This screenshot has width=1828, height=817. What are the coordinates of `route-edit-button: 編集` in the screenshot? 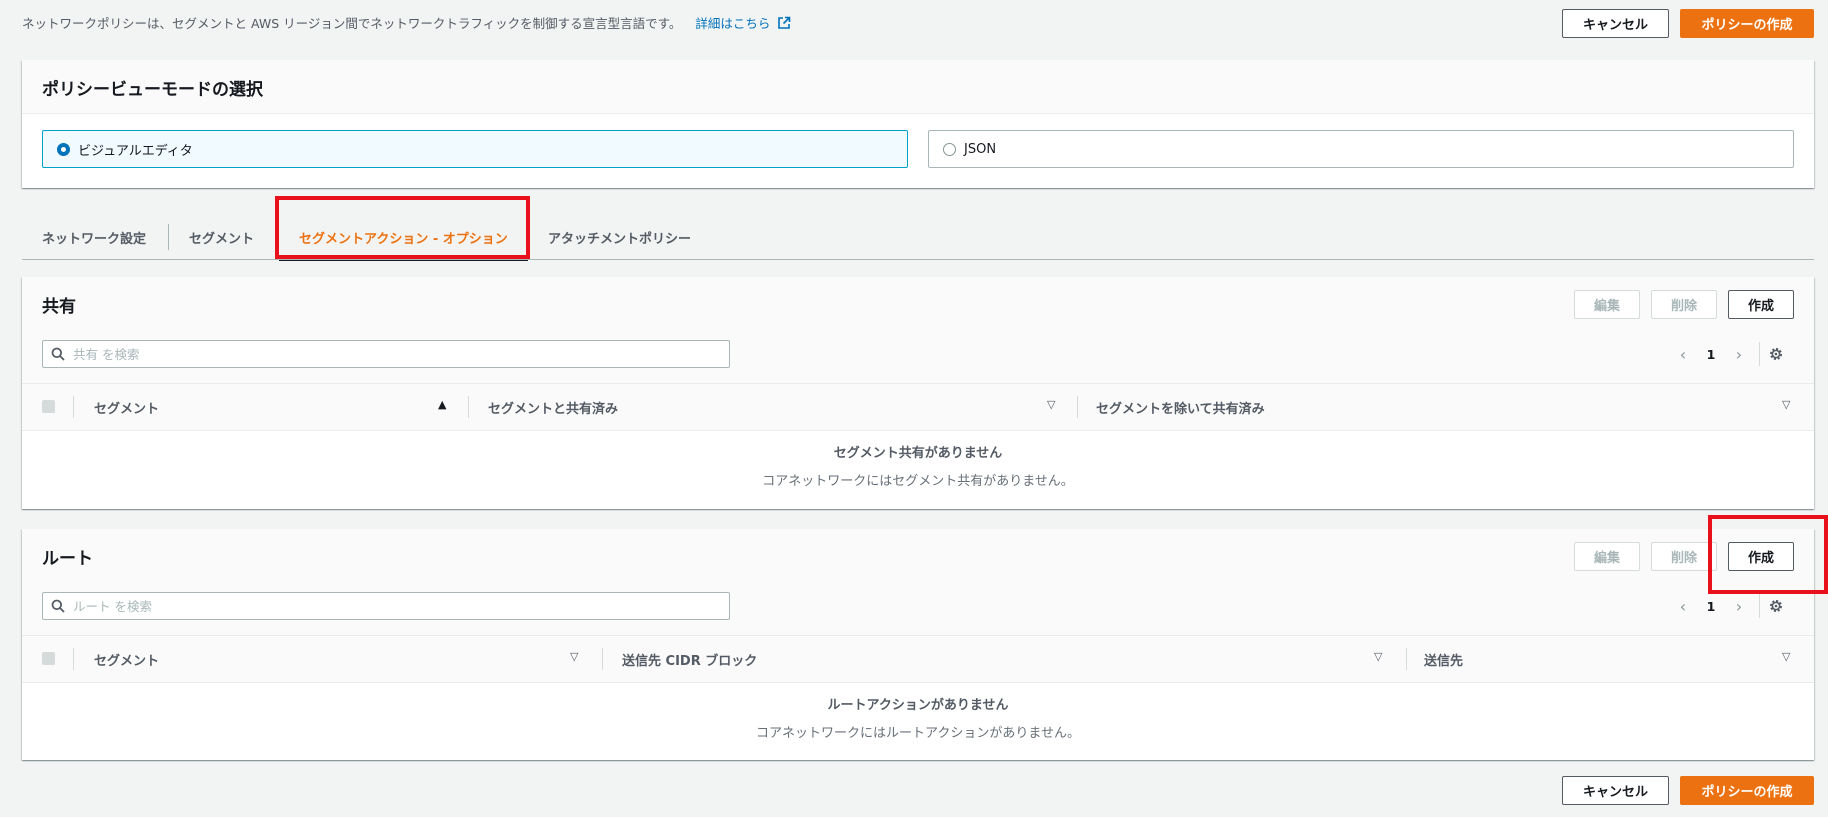 It's located at (1607, 556).